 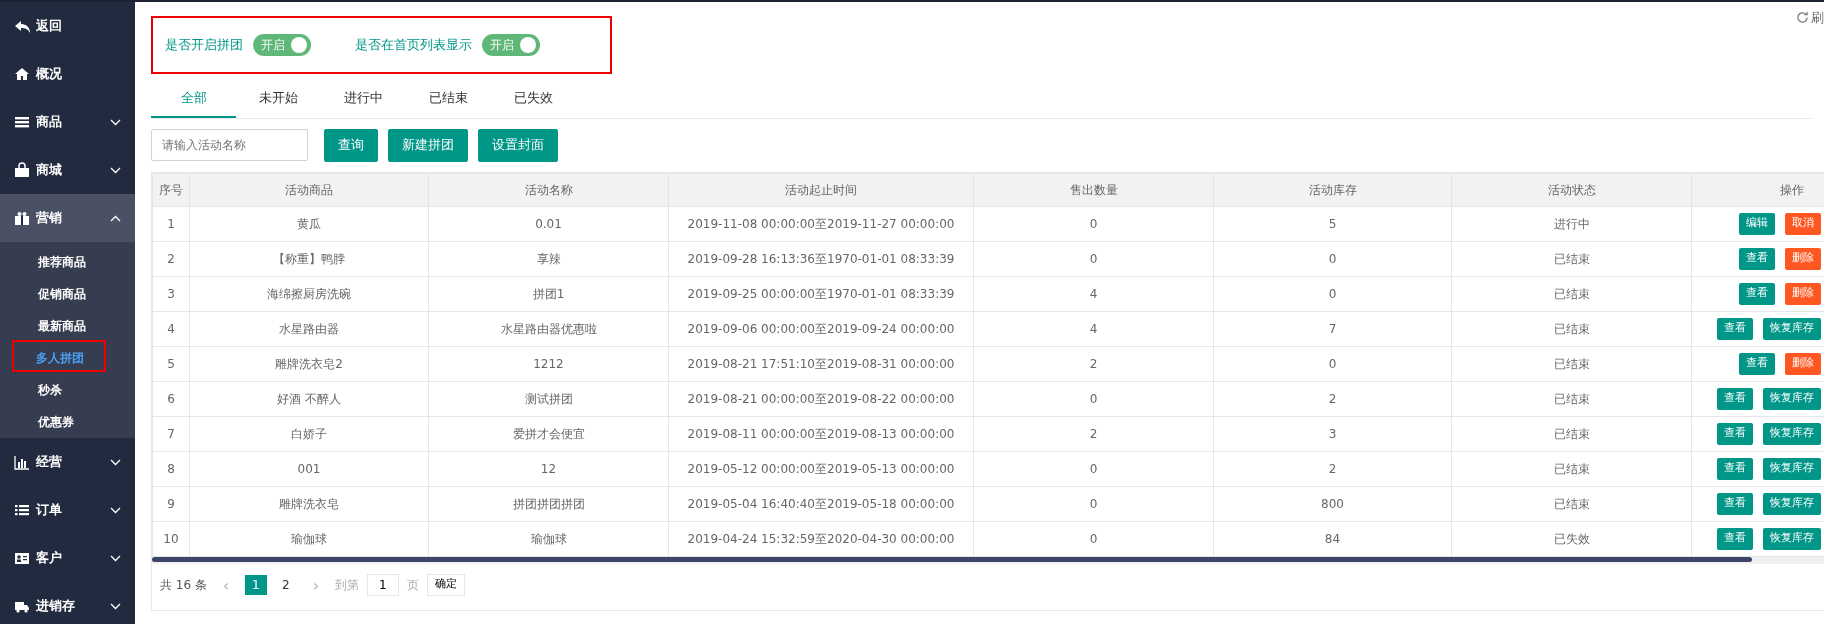 I want to click on column-header: 序号, so click(x=171, y=189).